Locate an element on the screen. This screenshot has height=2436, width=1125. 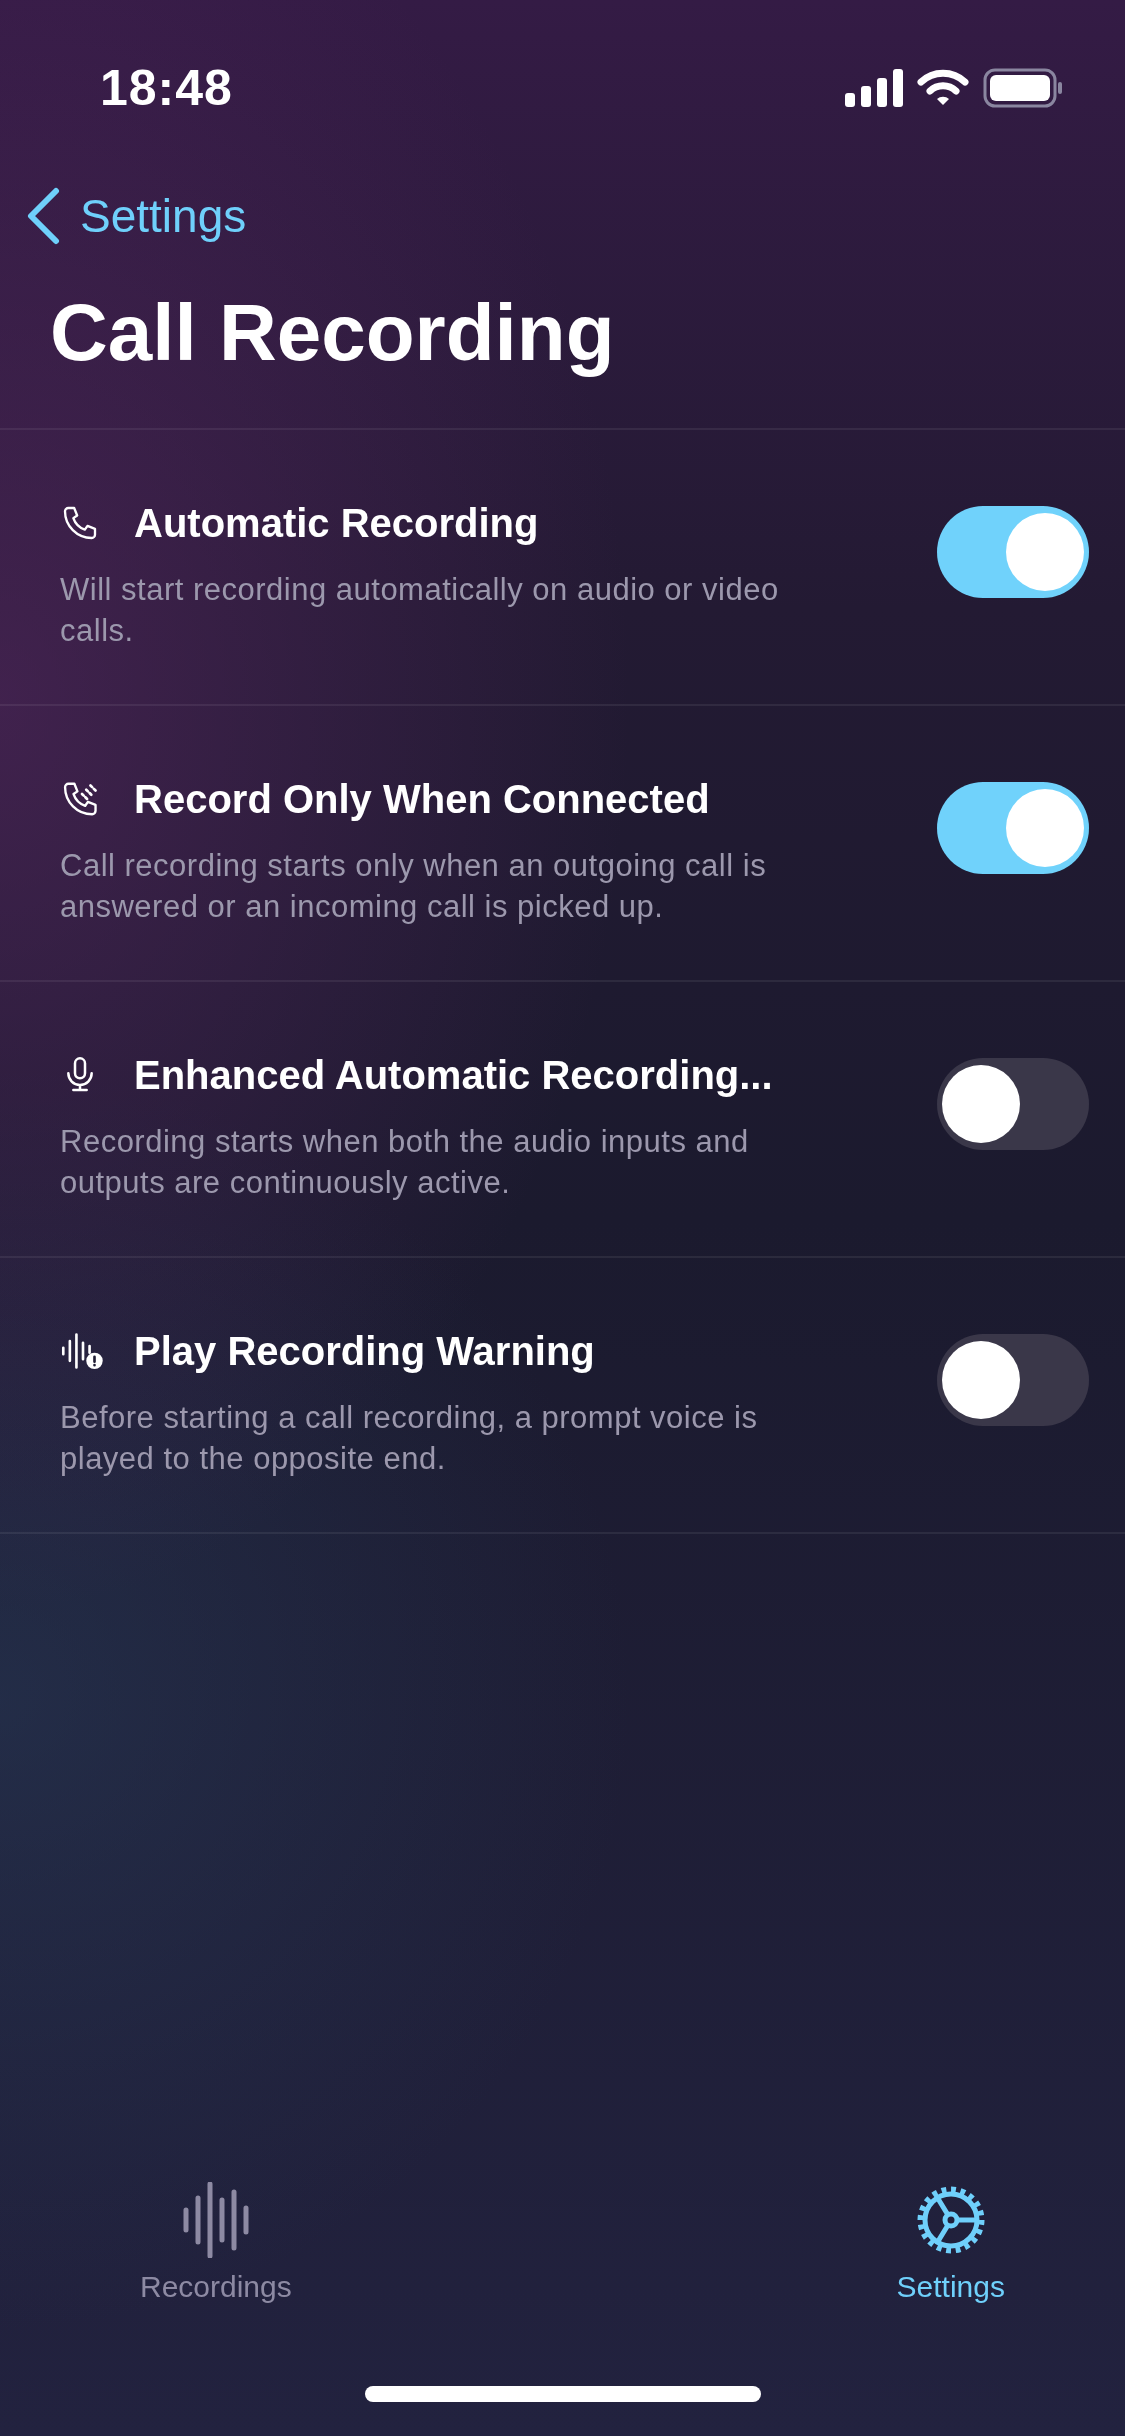
tab-button: Settings is located at coordinates (950, 2243).